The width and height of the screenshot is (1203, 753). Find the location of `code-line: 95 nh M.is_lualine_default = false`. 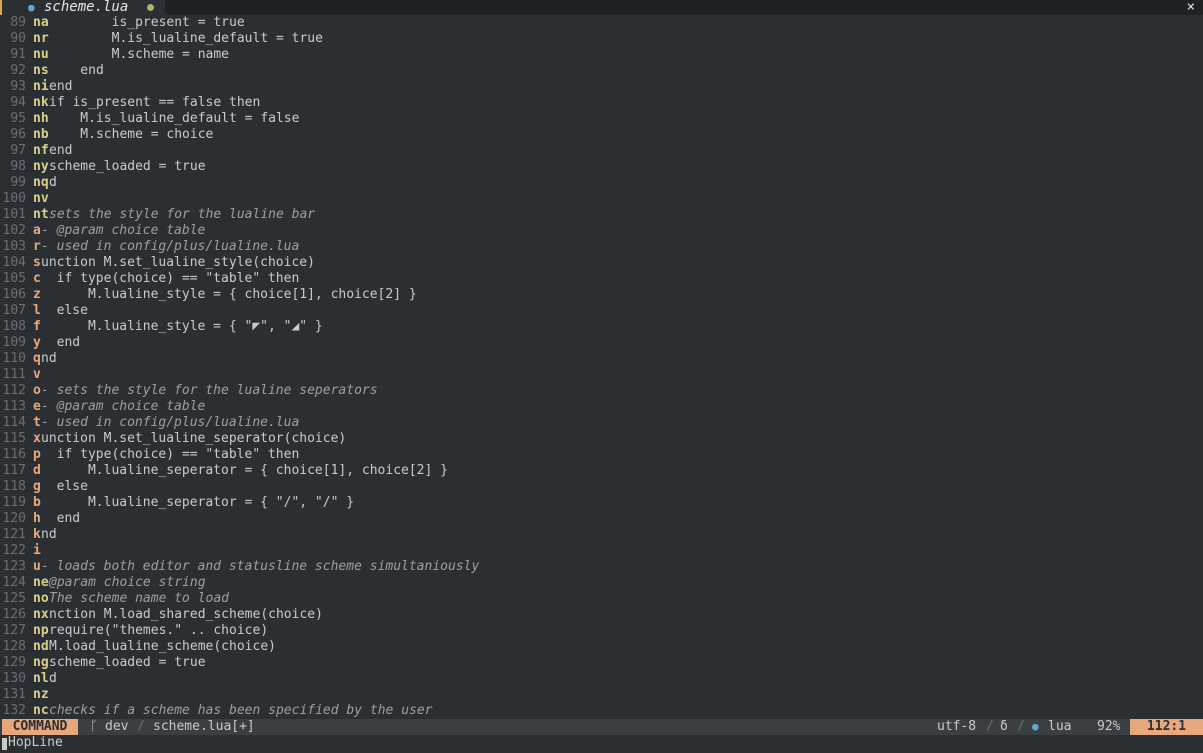

code-line: 95 nh M.is_lualine_default = false is located at coordinates (601, 119).